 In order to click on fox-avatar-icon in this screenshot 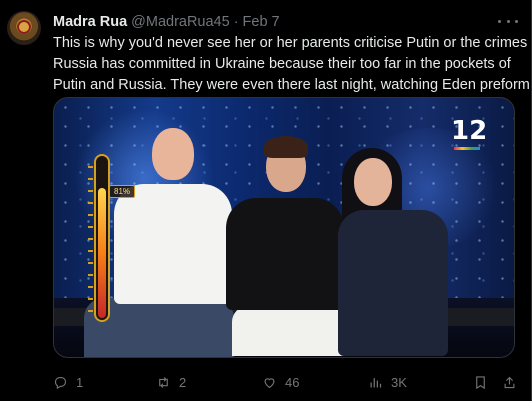, I will do `click(24, 27)`.